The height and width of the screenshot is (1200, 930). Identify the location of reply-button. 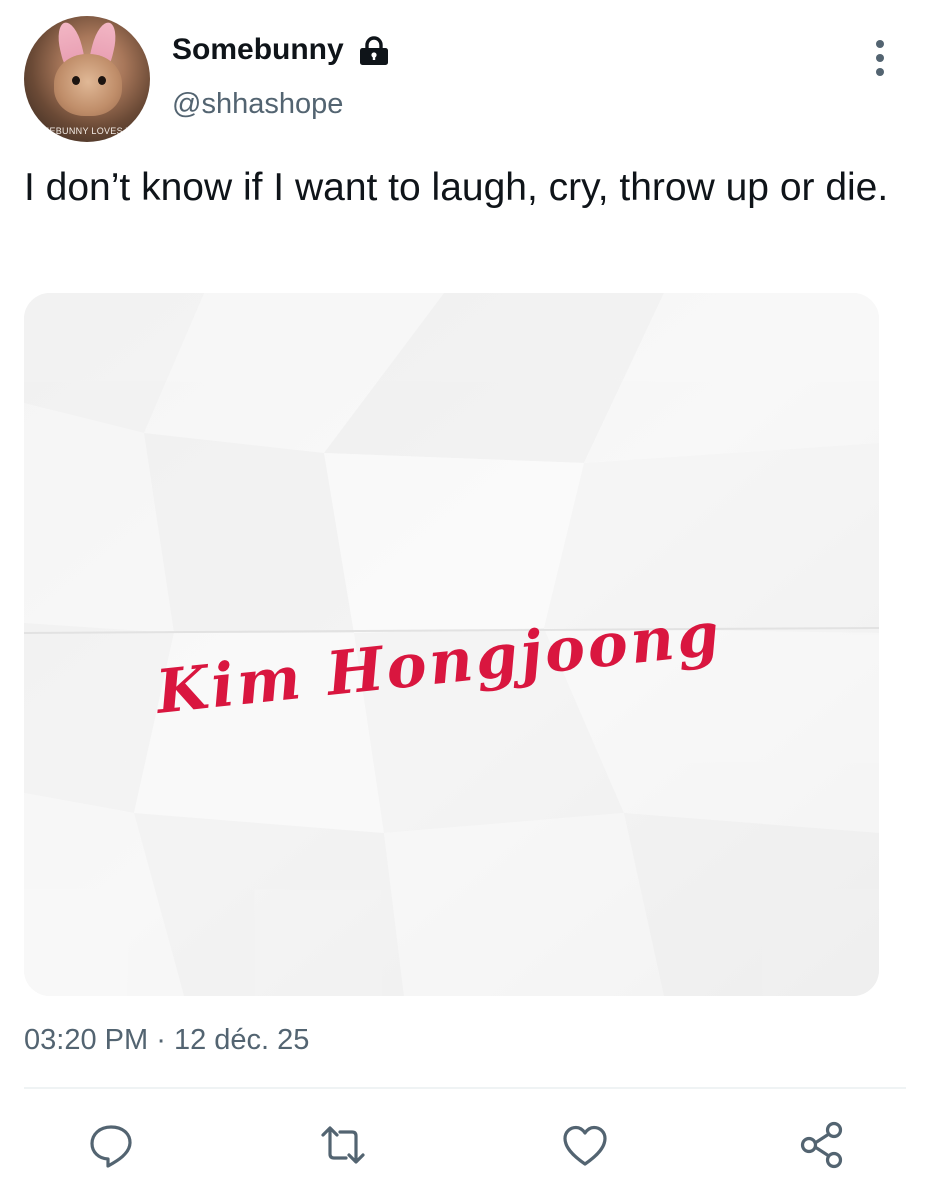
(111, 1145).